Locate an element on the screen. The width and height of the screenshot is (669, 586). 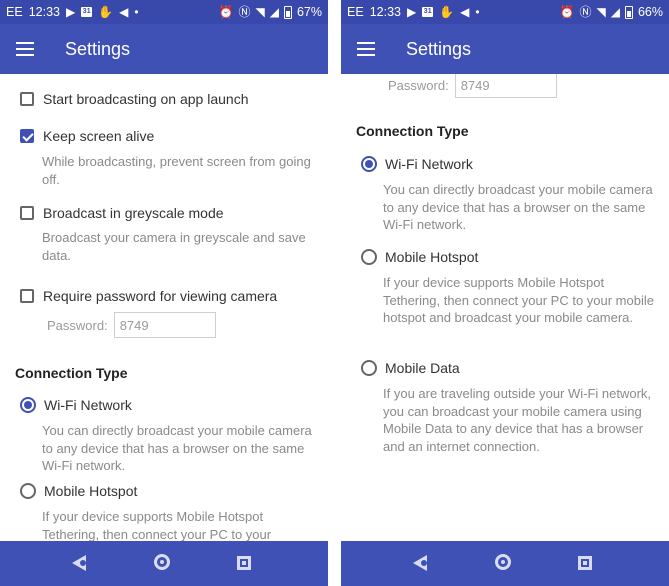
keep-screen-alive-checkbox is located at coordinates (27, 136).